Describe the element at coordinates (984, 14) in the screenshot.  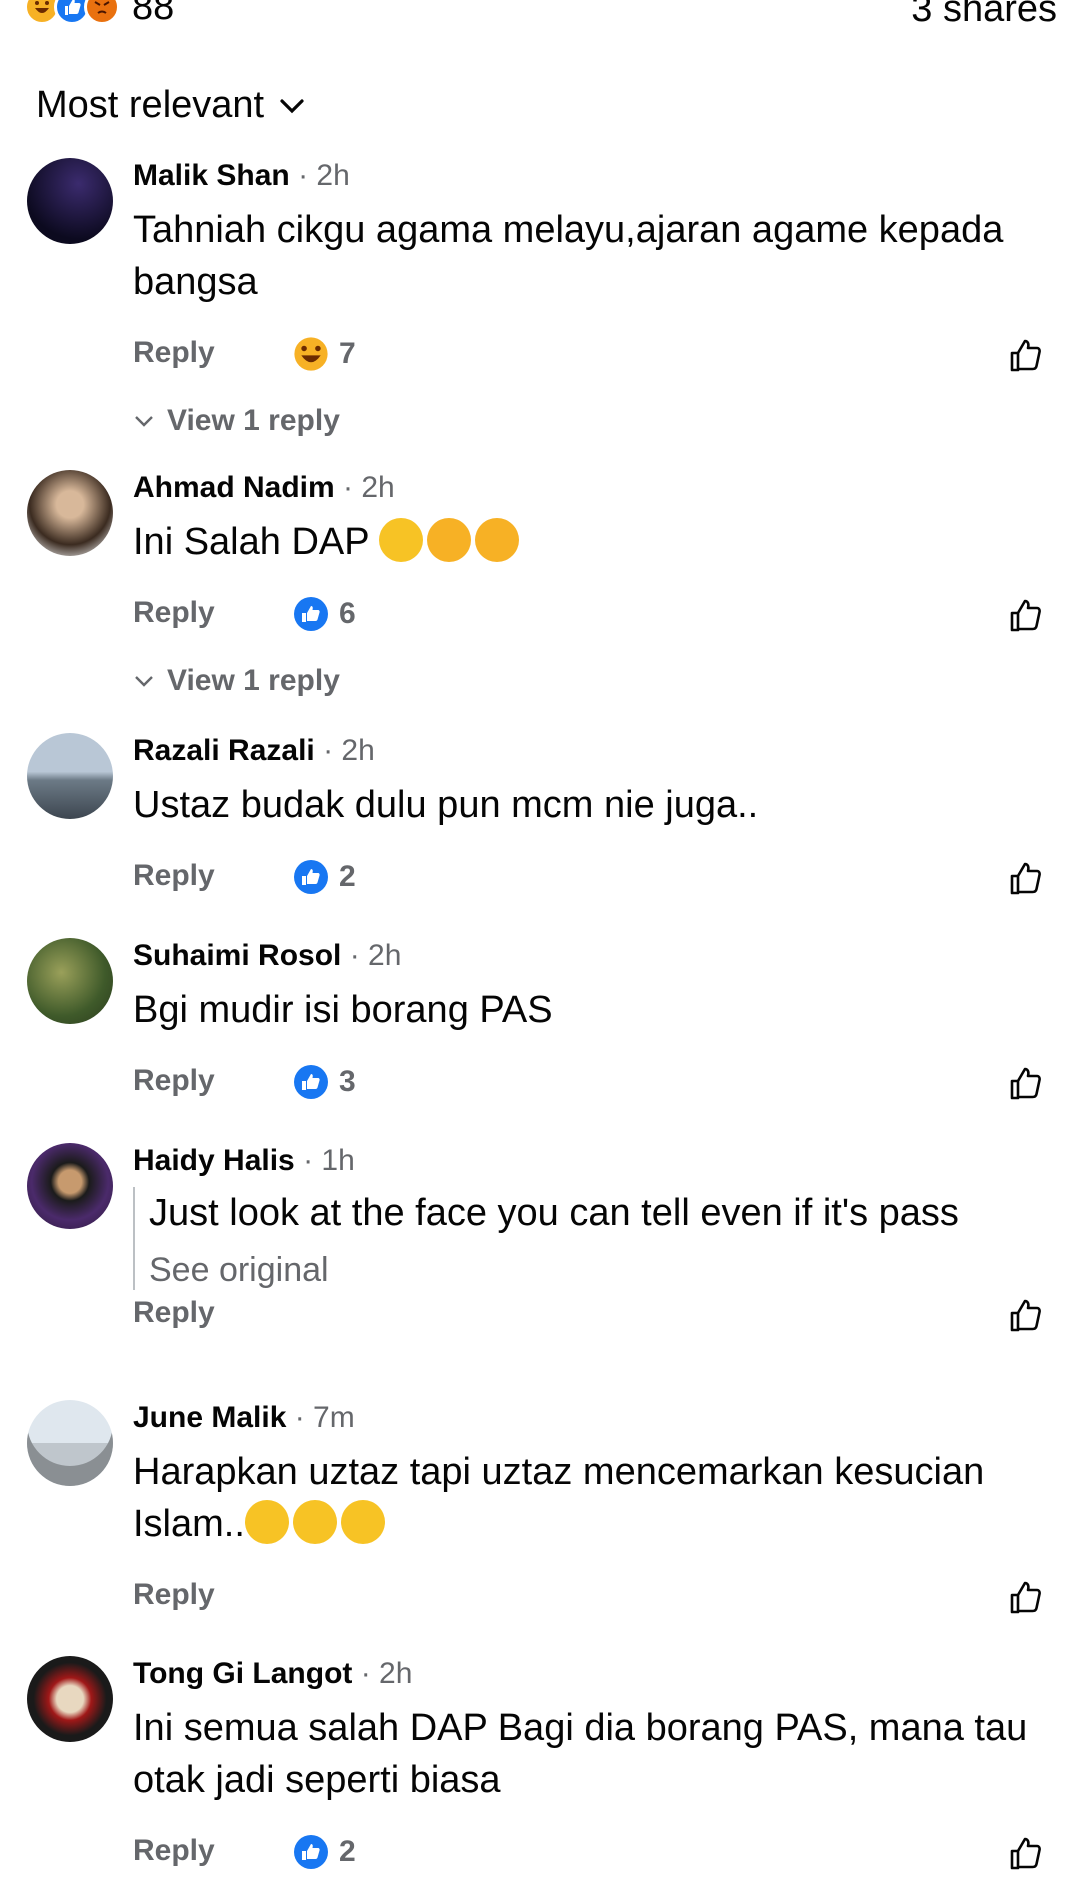
I see `shares-count: 3 shares` at that location.